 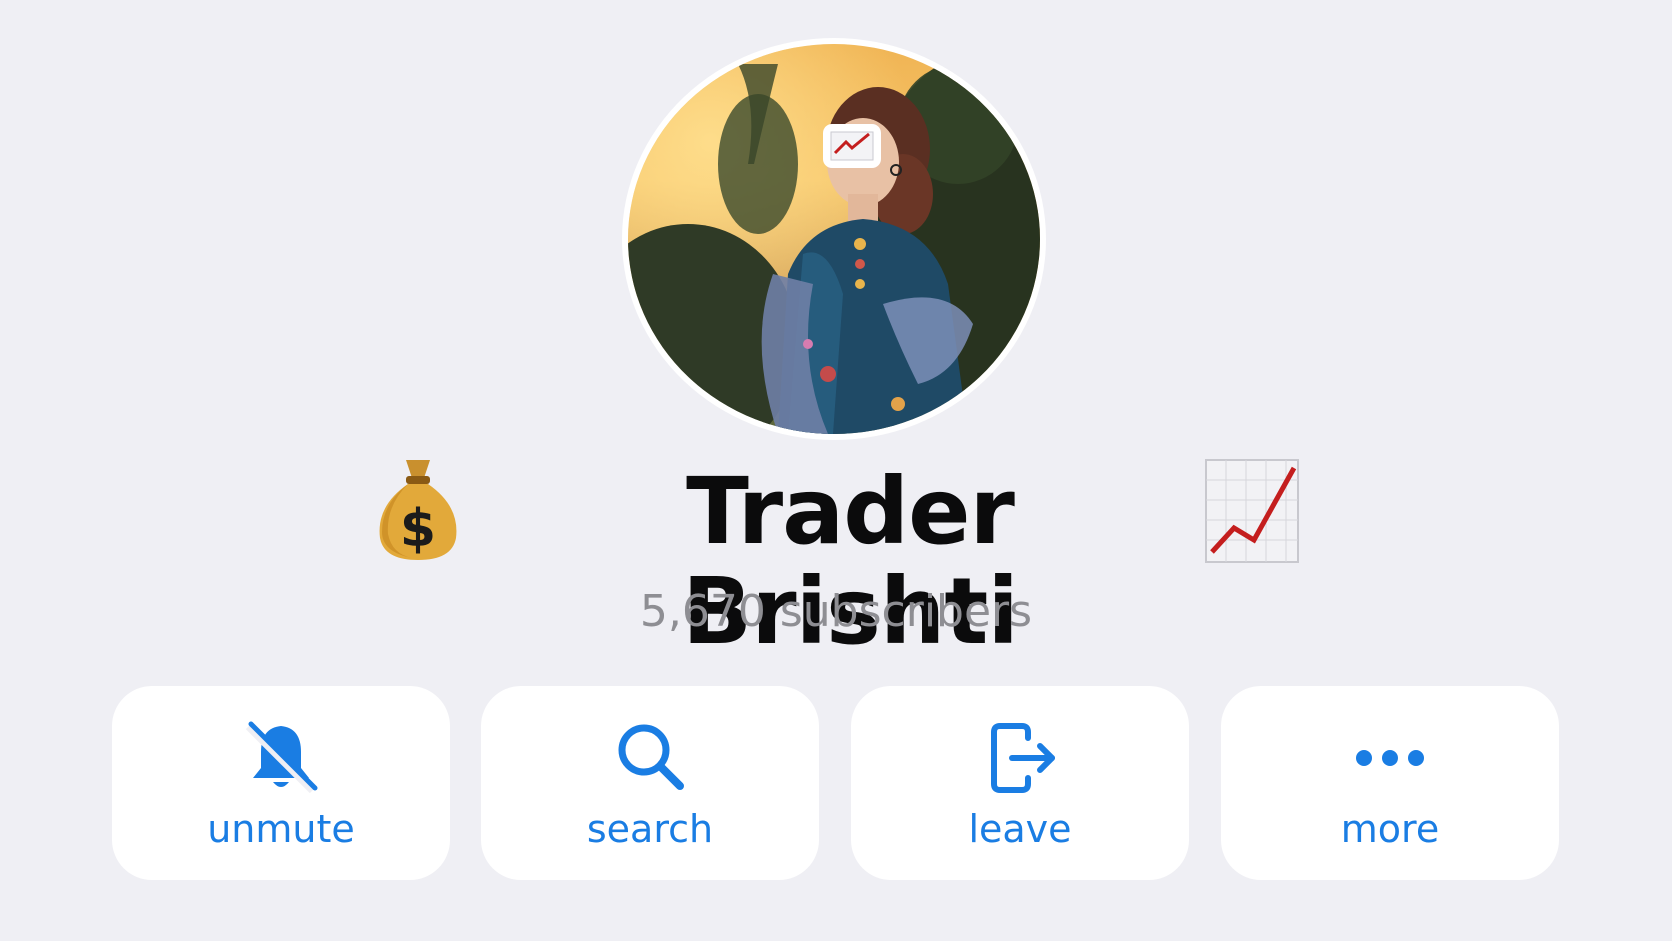 What do you see at coordinates (1252, 511) in the screenshot?
I see `chart-increasing-icon` at bounding box center [1252, 511].